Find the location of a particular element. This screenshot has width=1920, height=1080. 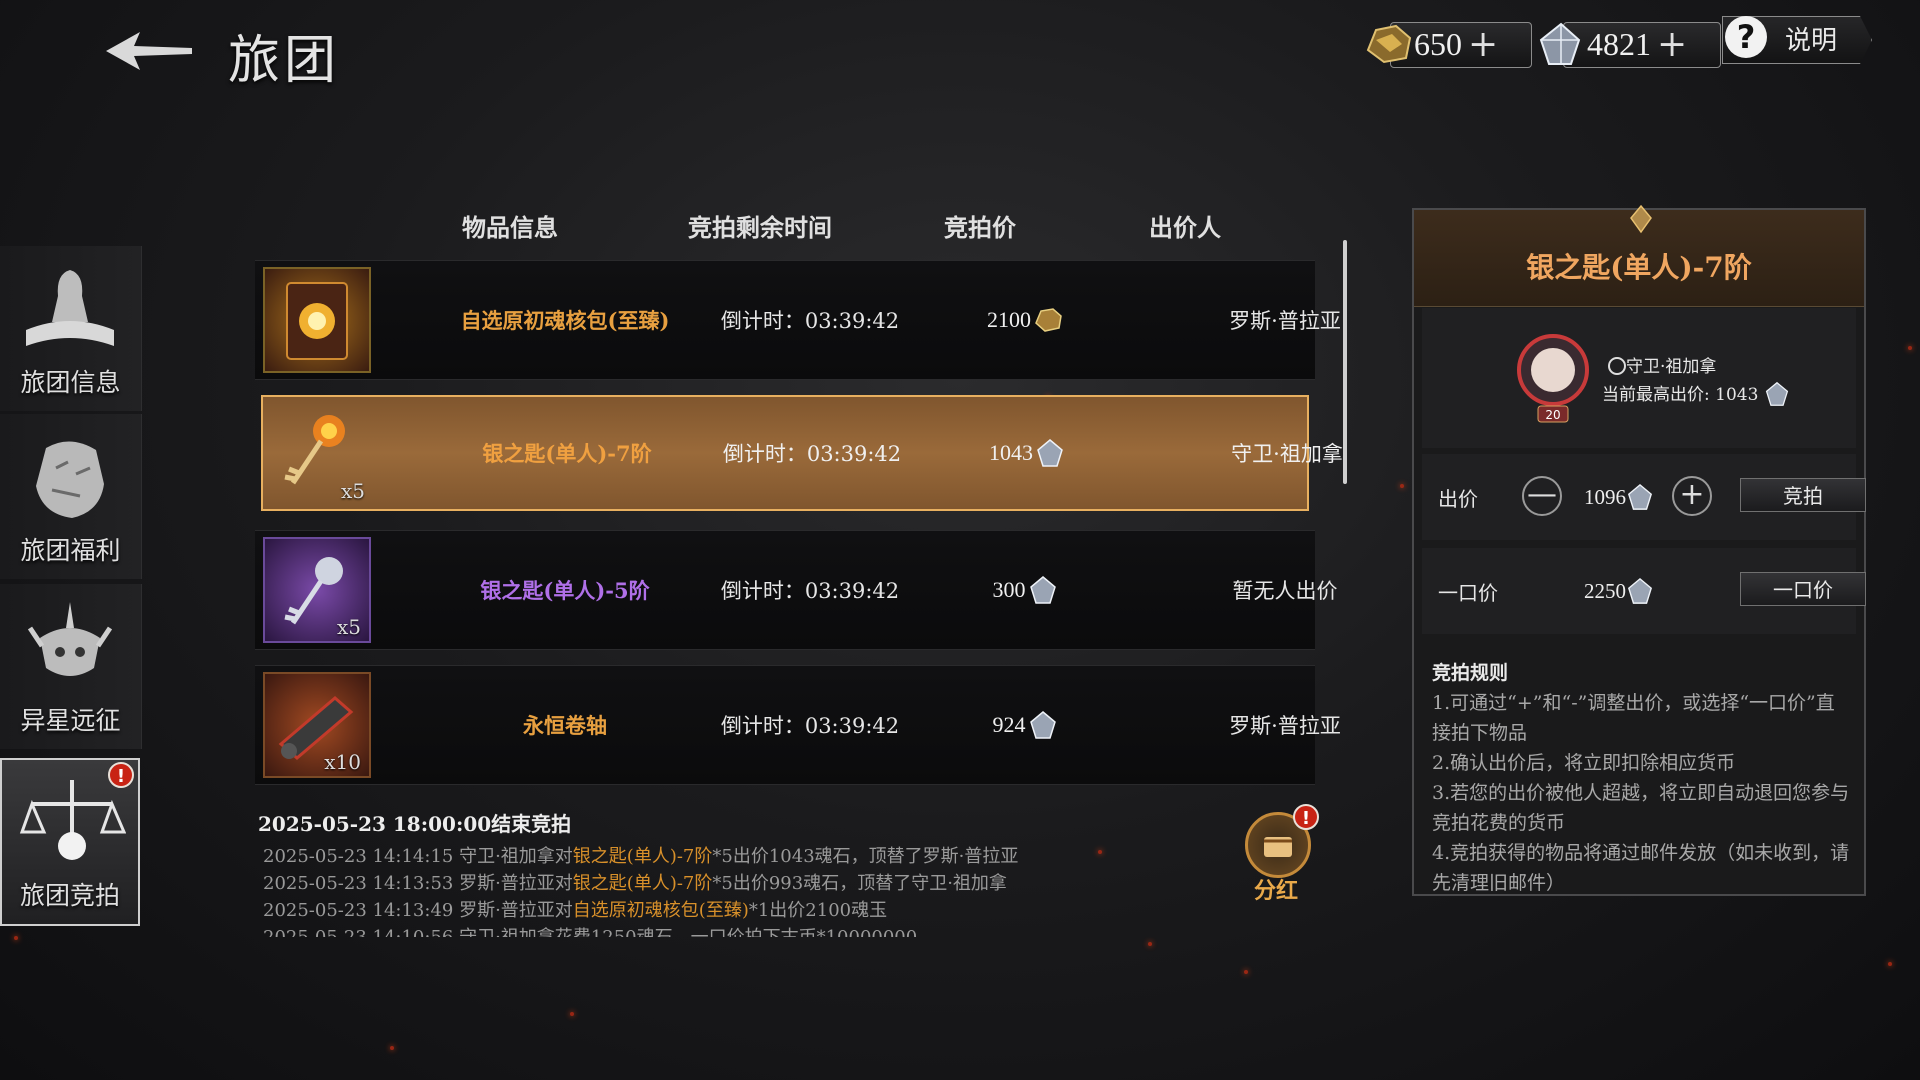

sidebar-item-star-expedition: 异星远征 is located at coordinates (71, 666).